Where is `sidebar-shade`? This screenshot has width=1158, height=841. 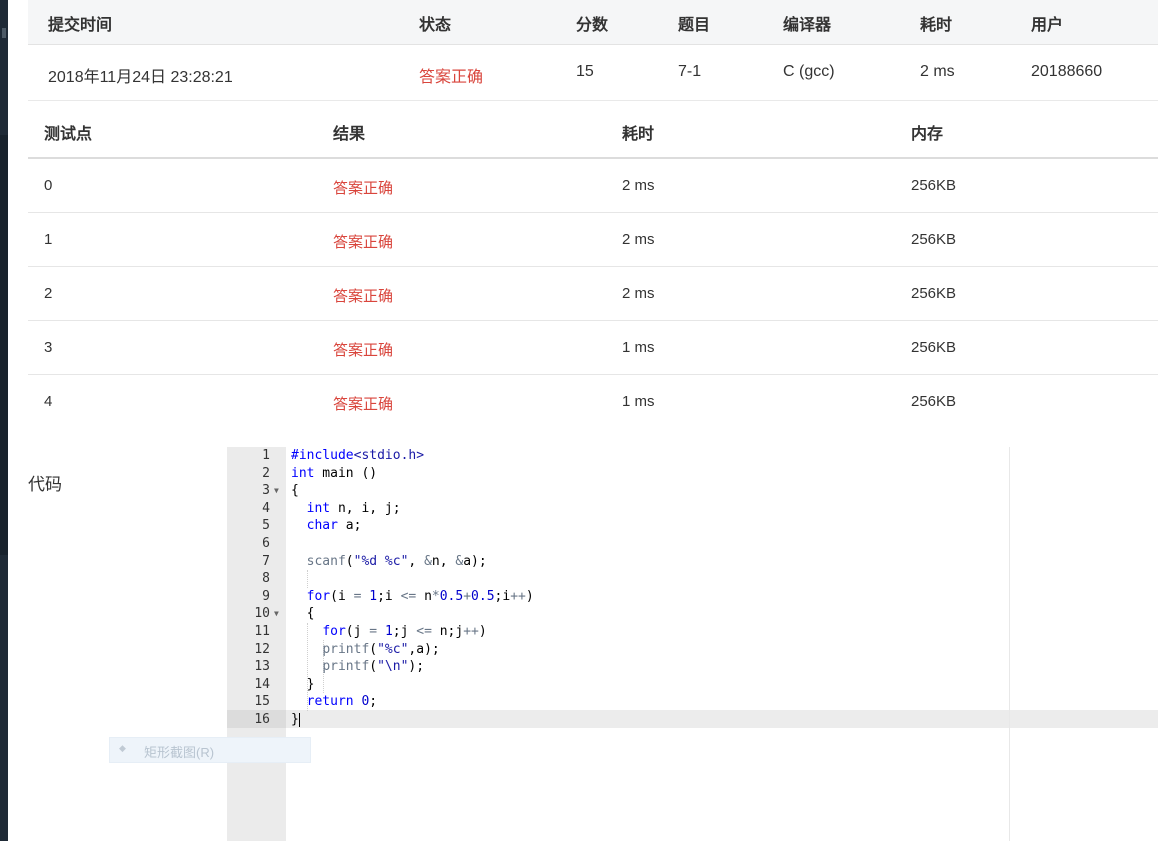 sidebar-shade is located at coordinates (4, 345).